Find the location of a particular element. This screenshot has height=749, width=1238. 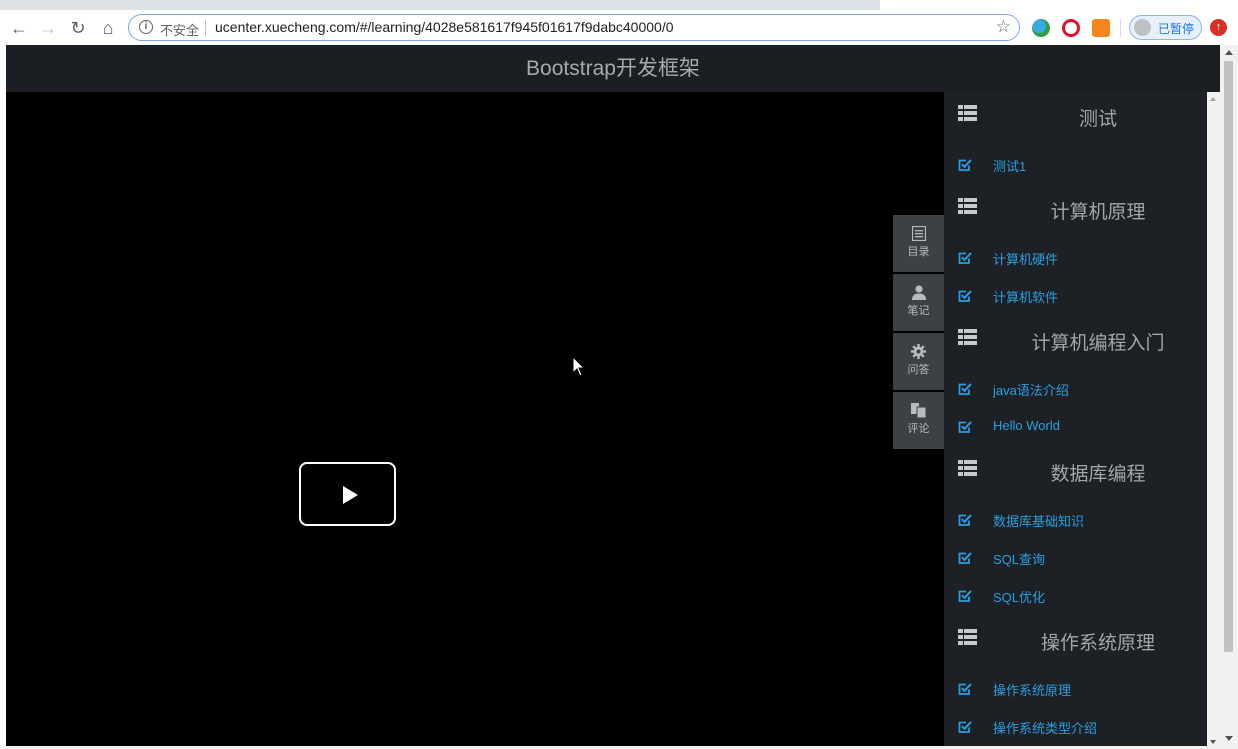

lesson-item: 操作系统类型介绍 is located at coordinates (1075, 728).